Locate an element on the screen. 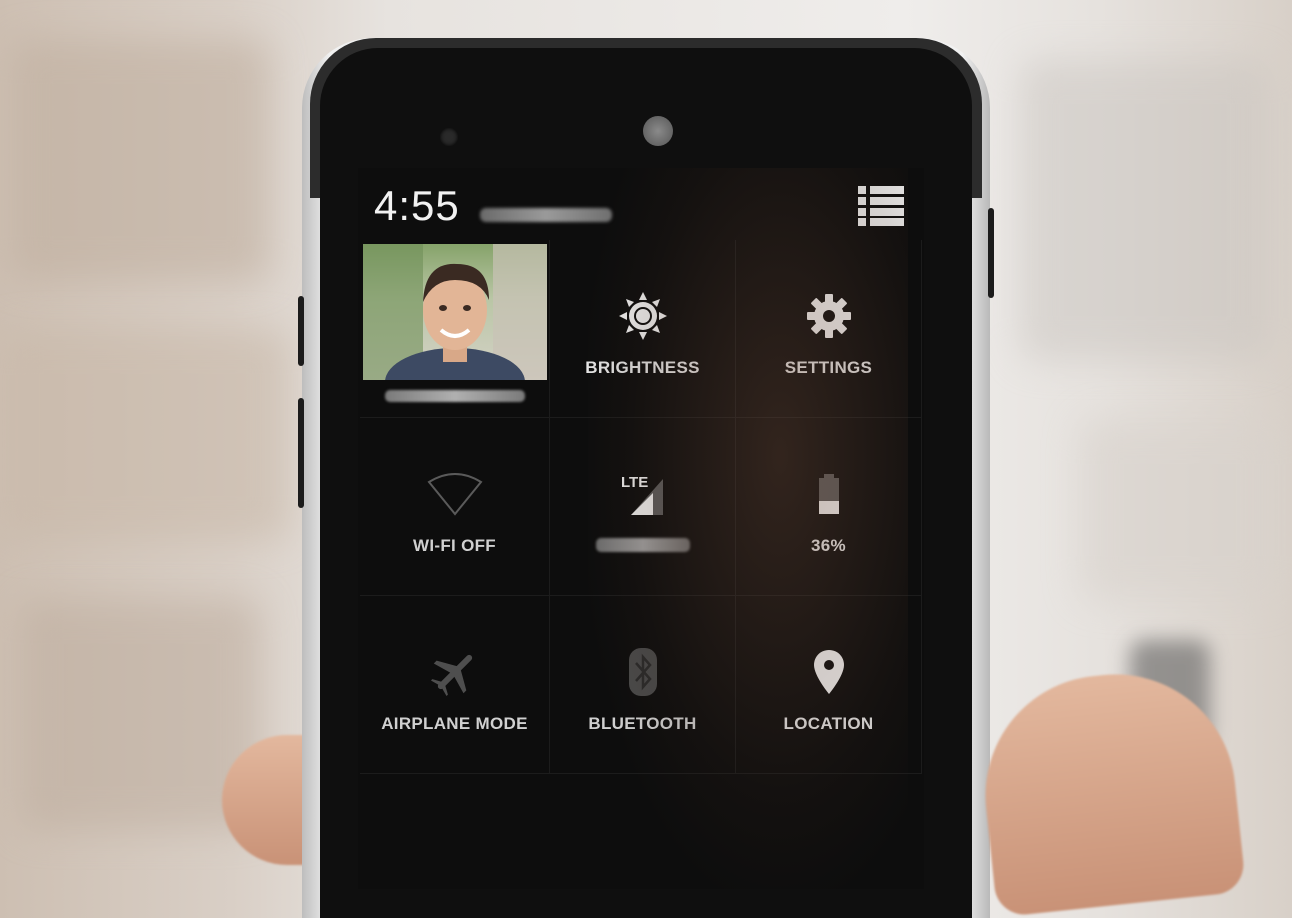  tile-airplane-mode: AIRPLANE MODE is located at coordinates (455, 685).